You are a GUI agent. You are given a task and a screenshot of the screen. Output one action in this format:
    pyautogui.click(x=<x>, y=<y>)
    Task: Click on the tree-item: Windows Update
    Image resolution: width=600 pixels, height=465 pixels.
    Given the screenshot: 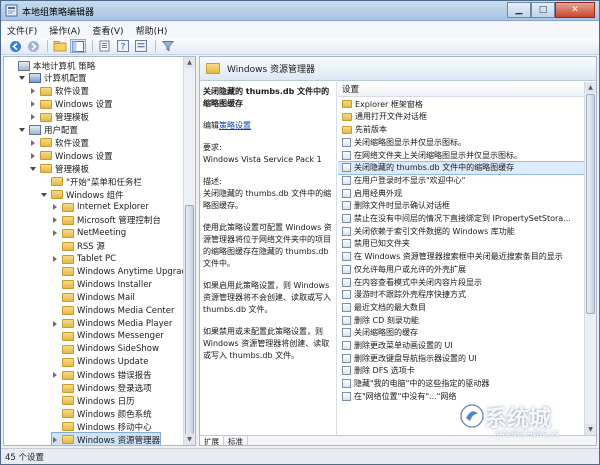 What is the action you would take?
    pyautogui.click(x=100, y=362)
    